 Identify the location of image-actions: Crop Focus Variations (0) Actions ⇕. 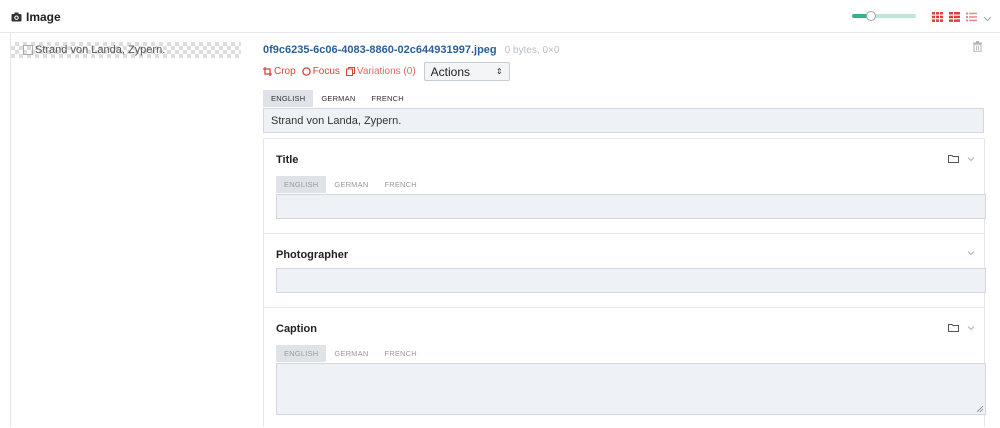
(386, 71).